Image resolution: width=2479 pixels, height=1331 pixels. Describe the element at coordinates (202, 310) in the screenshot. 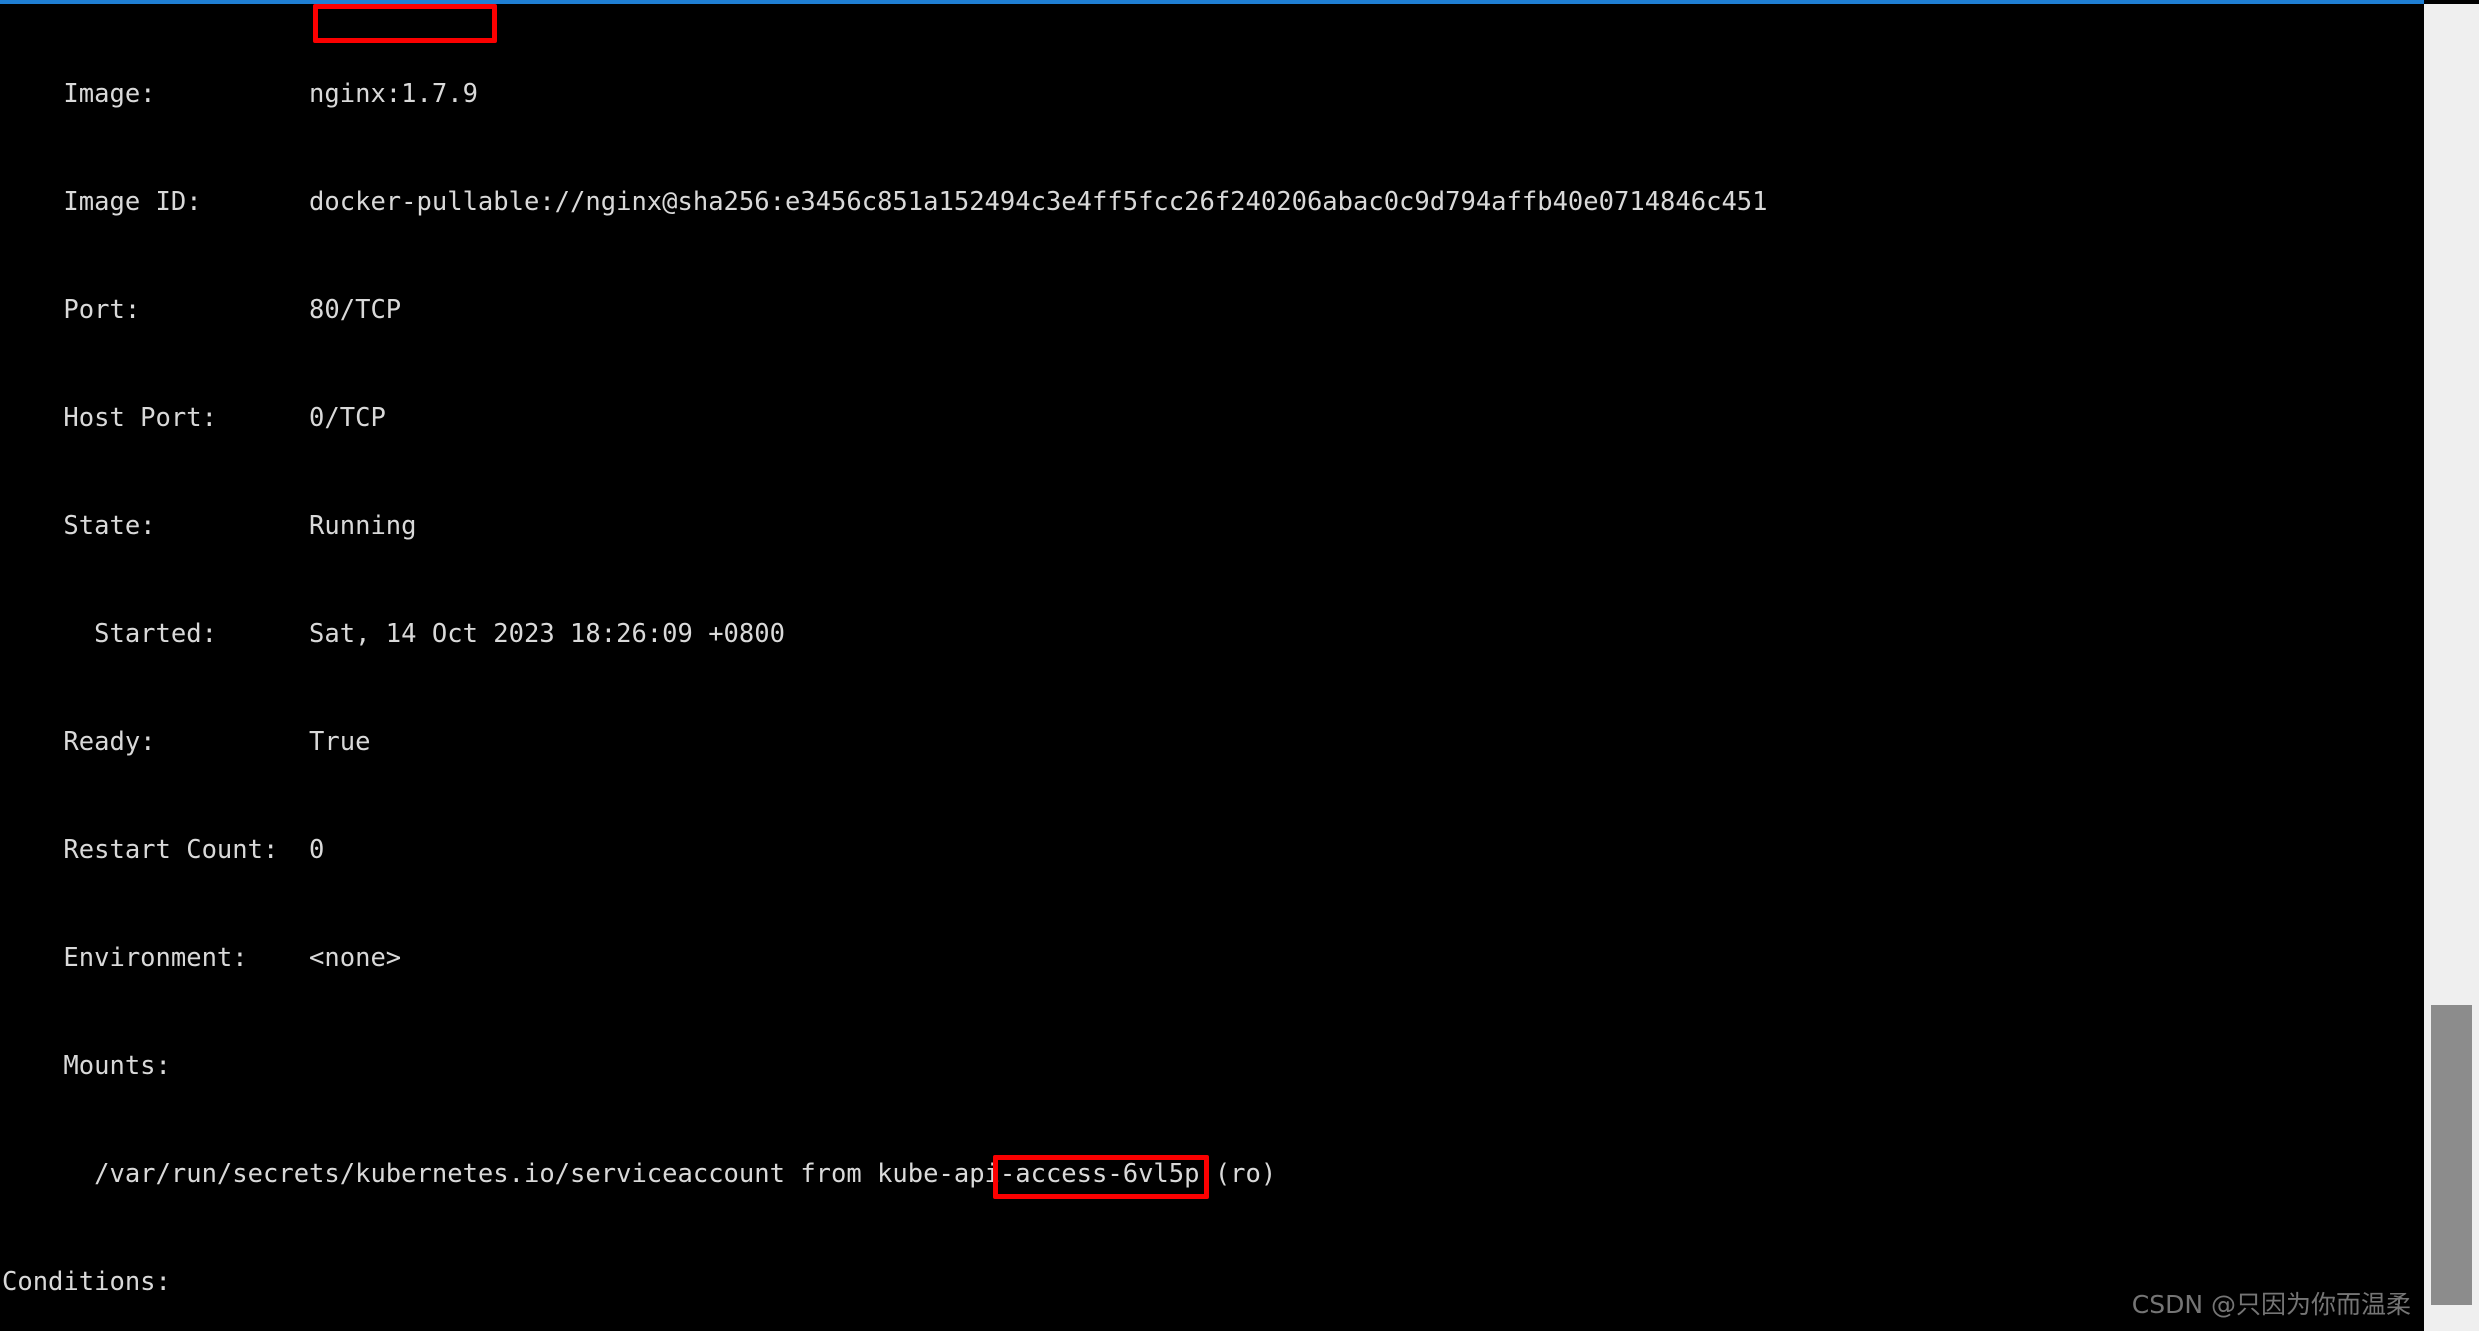

I see `terminal-line: Port: 80/TCP` at that location.